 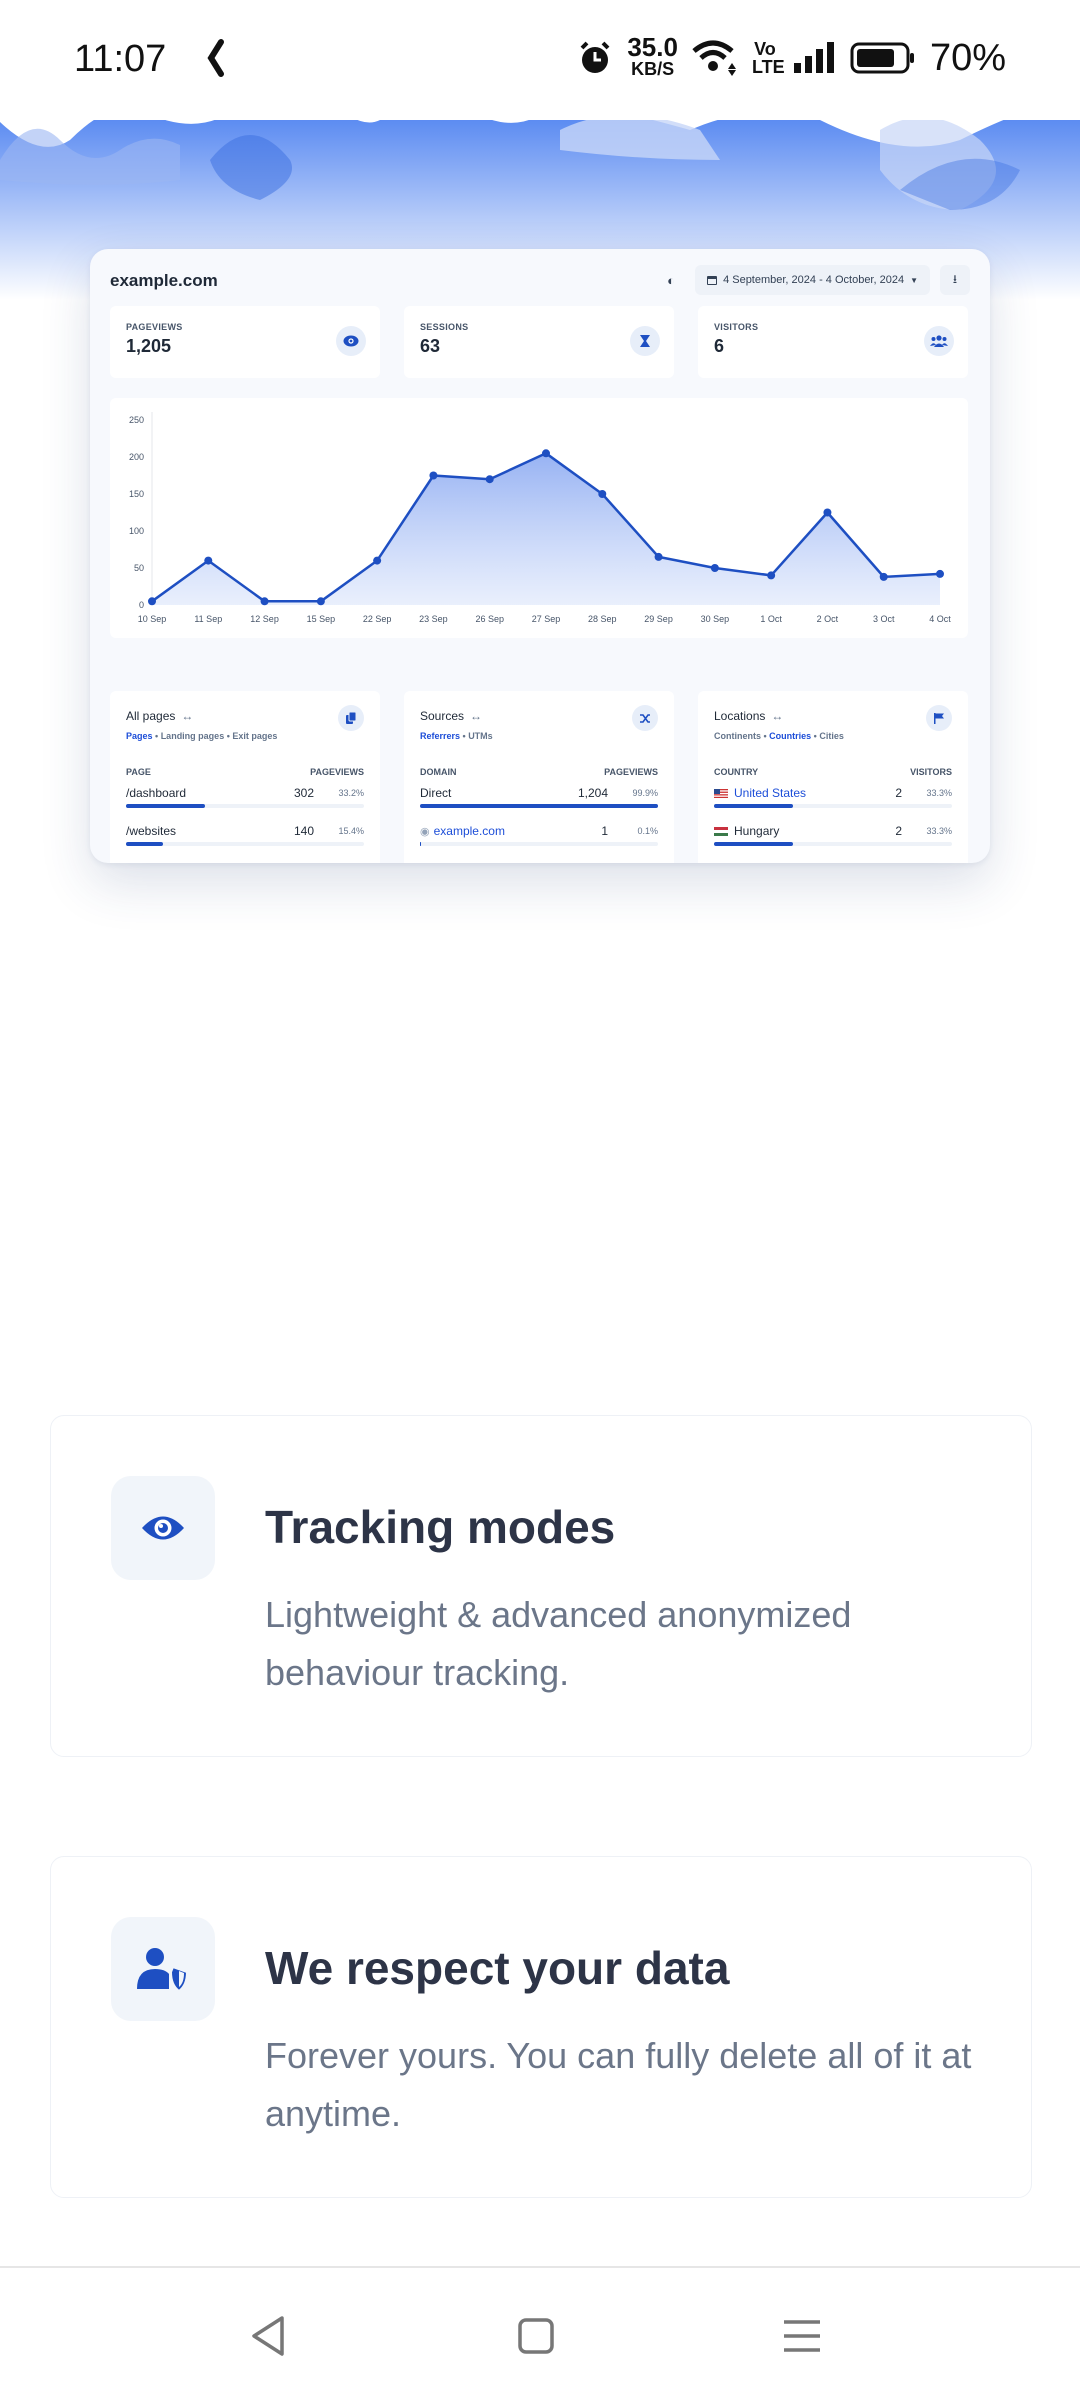 What do you see at coordinates (245, 772) in the screenshot?
I see `column-headers: PAGEPAGEVIEWS` at bounding box center [245, 772].